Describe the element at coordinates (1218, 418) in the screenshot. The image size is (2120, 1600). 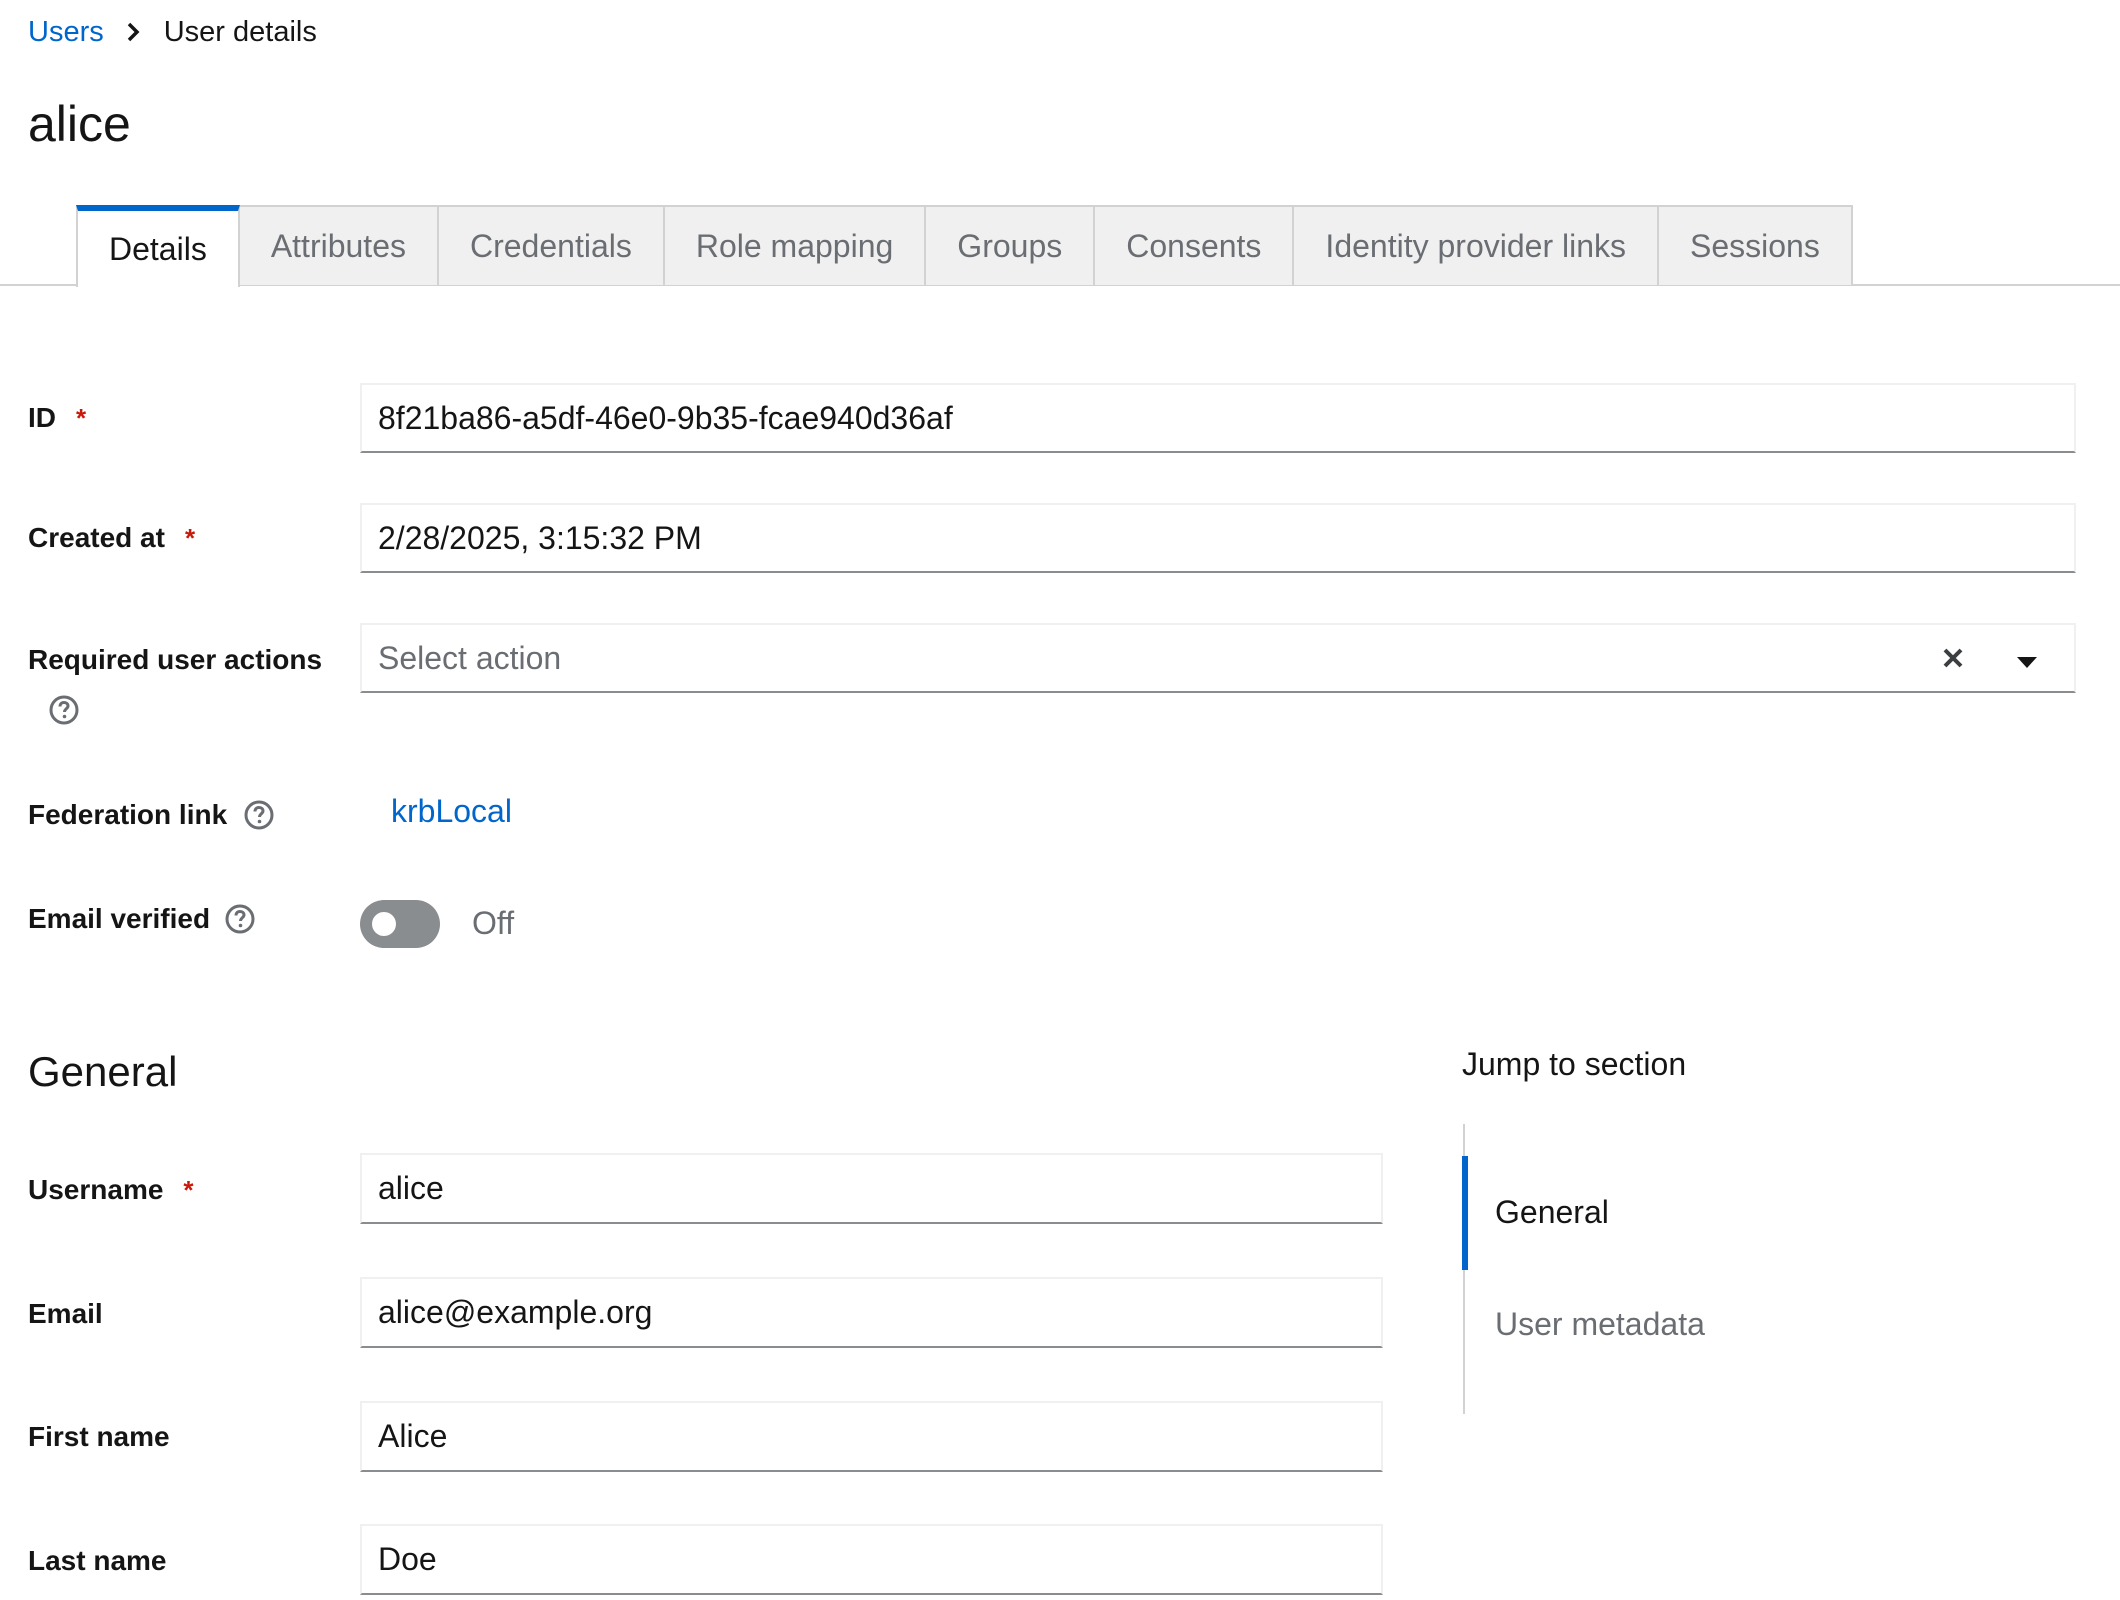
I see `id-field: 8f21ba86-a5df-46e0-9b35-fcae940d36af` at that location.